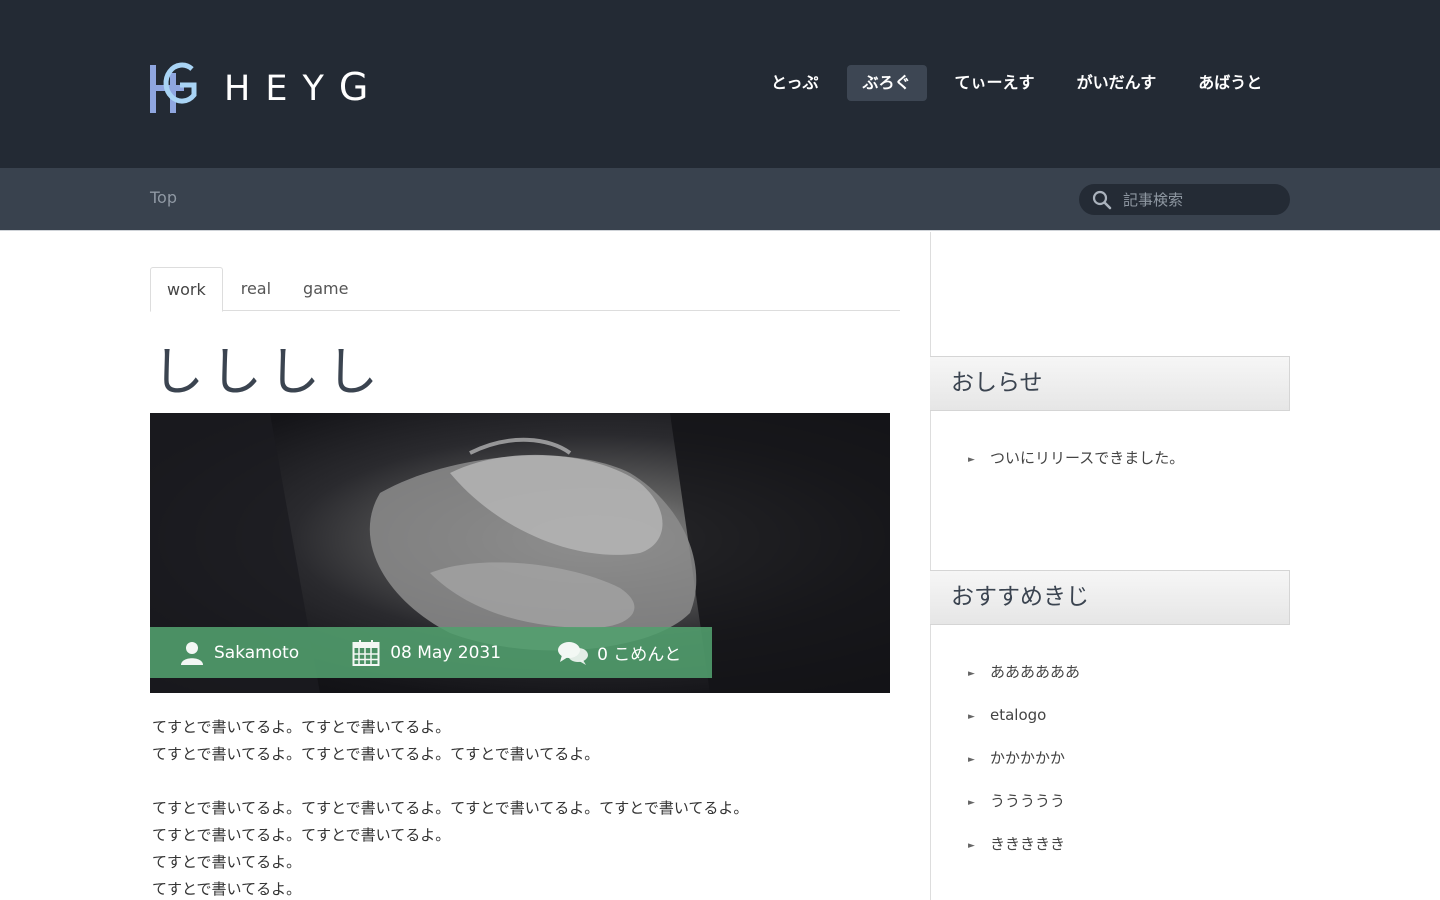 This screenshot has height=900, width=1440. Describe the element at coordinates (1230, 83) in the screenshot. I see `nav-item-about: あばうと` at that location.